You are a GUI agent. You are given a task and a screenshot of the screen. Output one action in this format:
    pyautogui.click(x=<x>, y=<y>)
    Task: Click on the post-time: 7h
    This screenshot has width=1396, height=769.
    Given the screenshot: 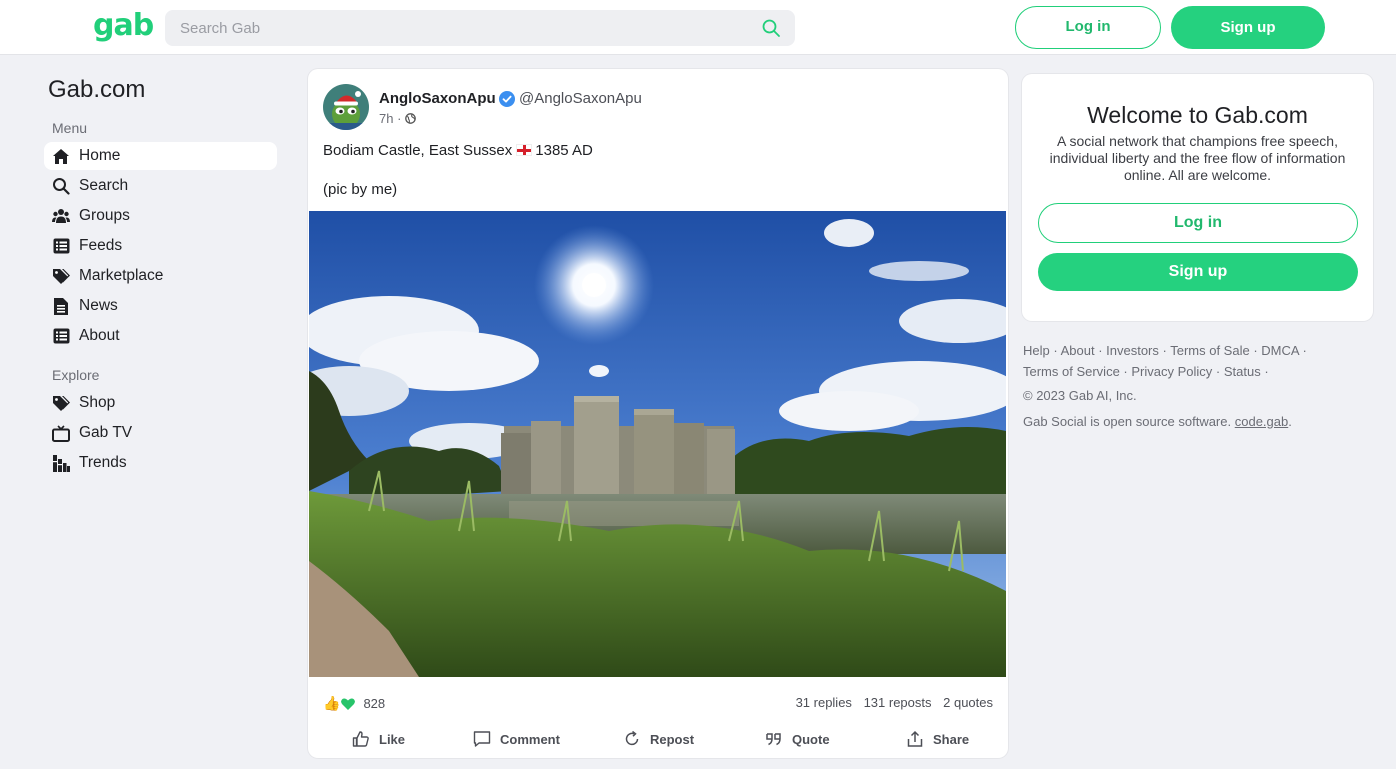 What is the action you would take?
    pyautogui.click(x=386, y=118)
    